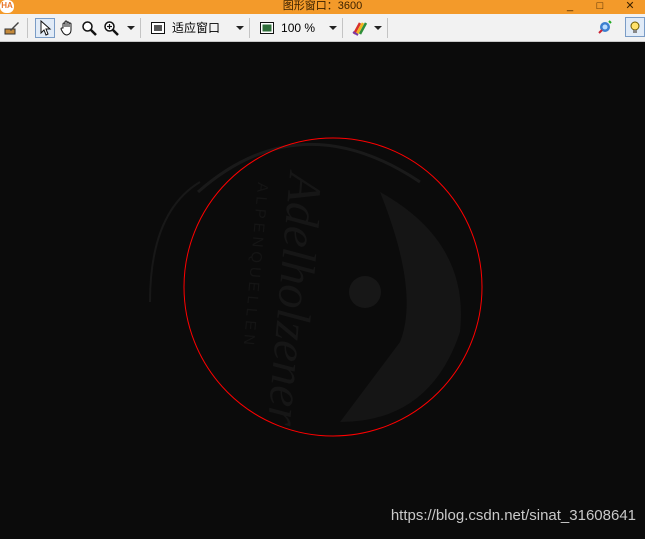 The width and height of the screenshot is (645, 539). I want to click on zoom-percent-label: 100 %, so click(298, 27).